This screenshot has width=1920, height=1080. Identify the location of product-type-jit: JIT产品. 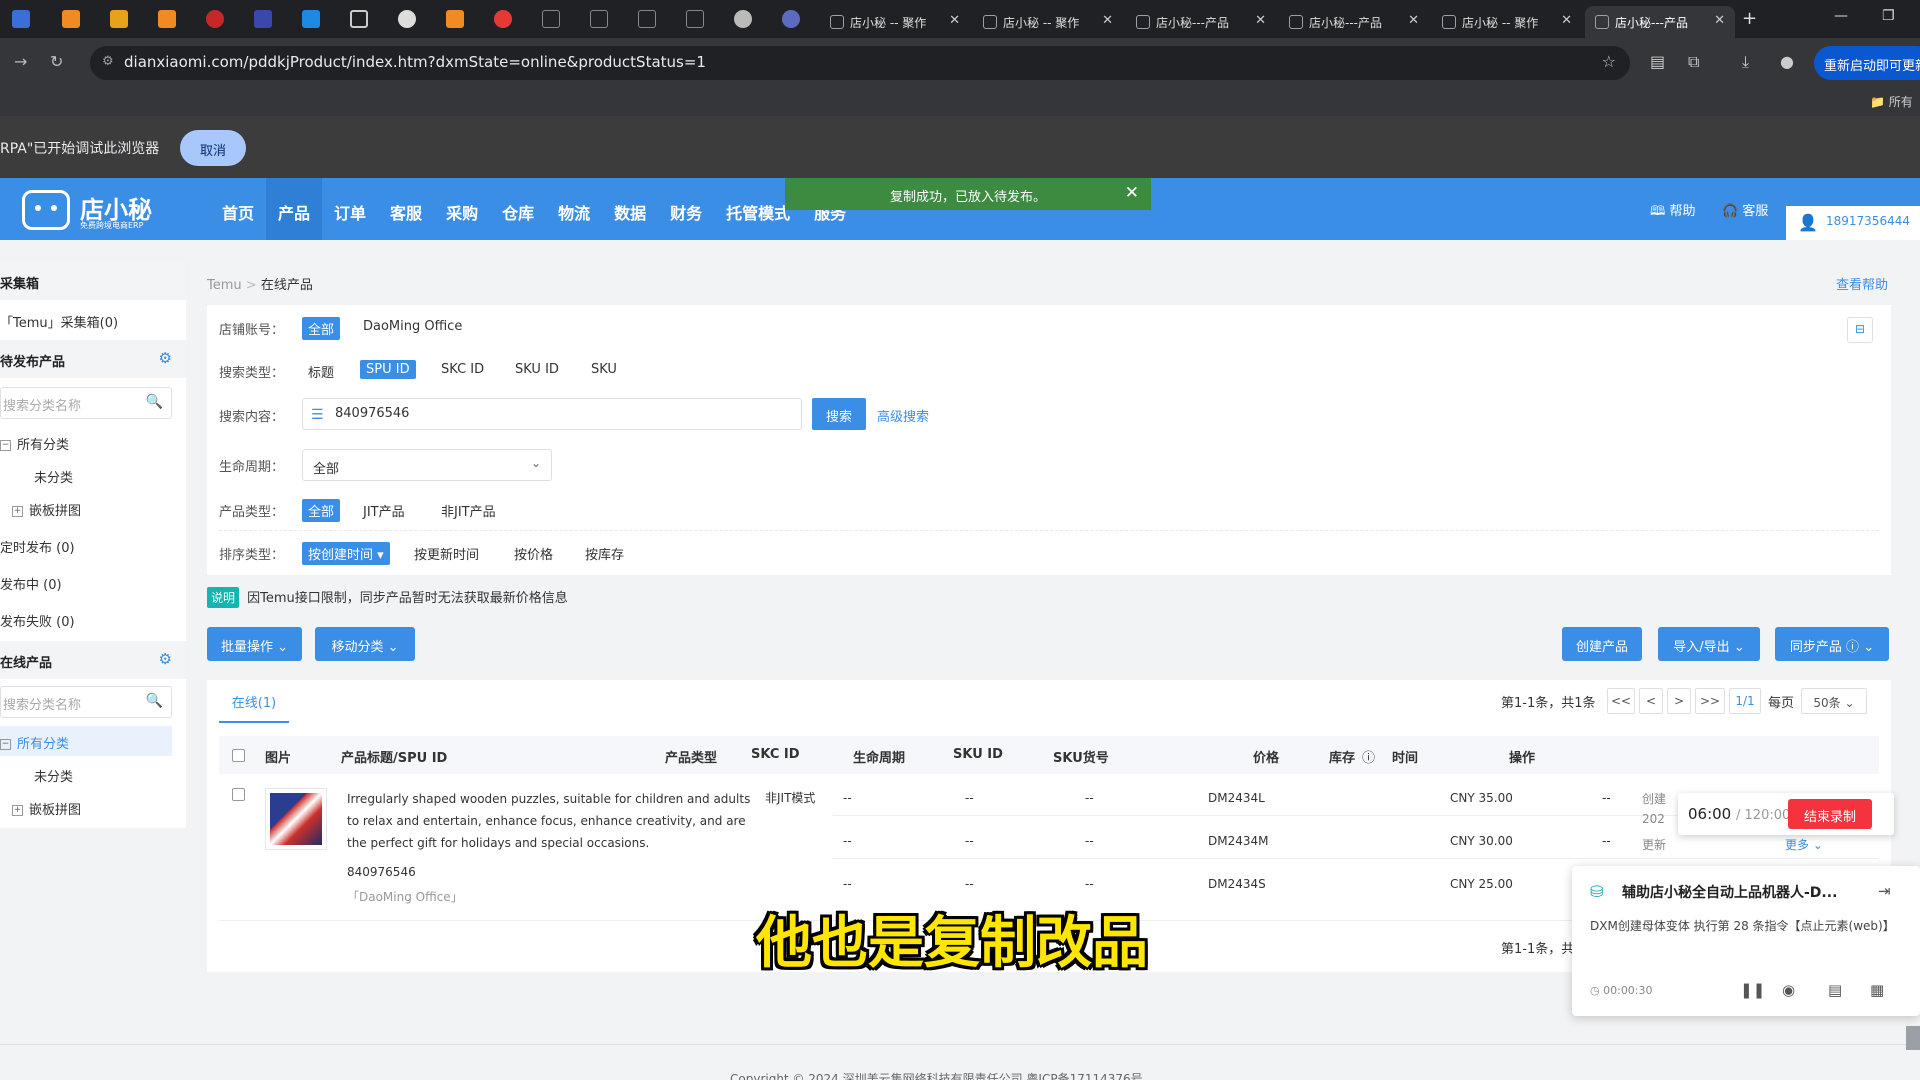
(384, 510).